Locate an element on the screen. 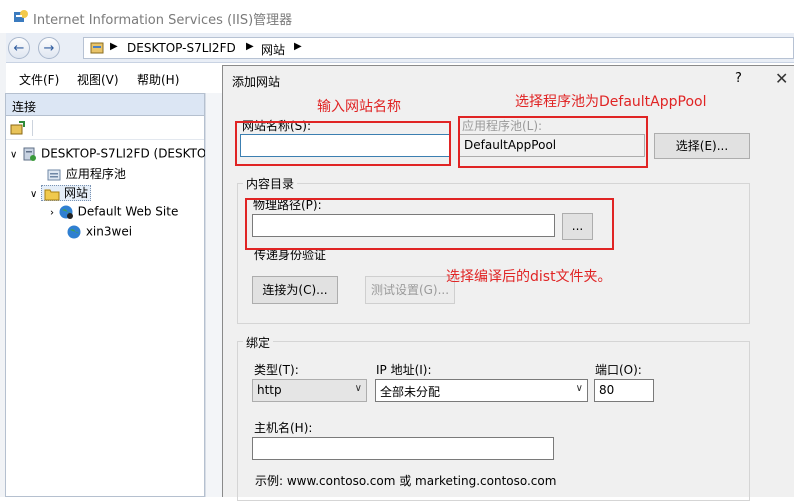  app-pool-icon is located at coordinates (54, 174).